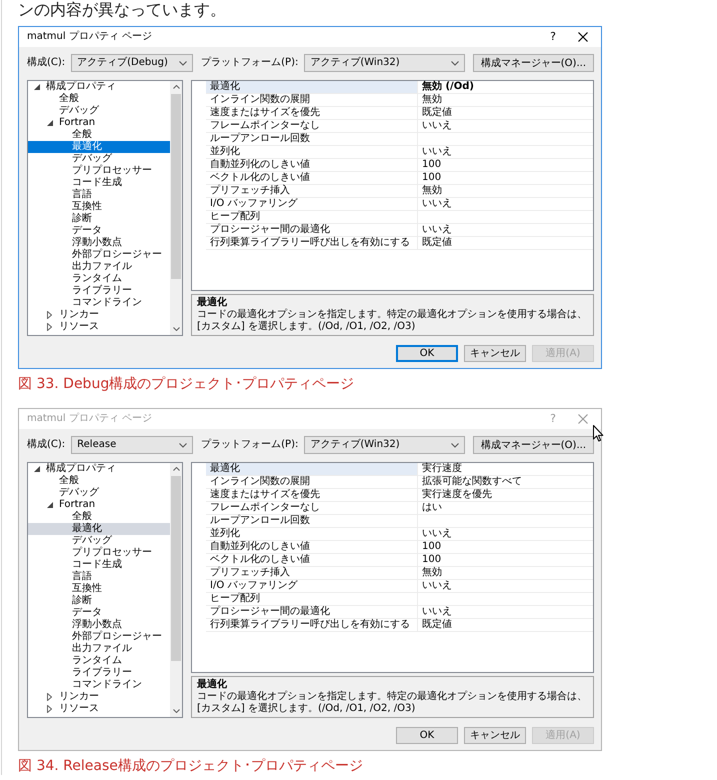 This screenshot has height=780, width=717. What do you see at coordinates (132, 63) in the screenshot?
I see `config-dropdown: アクティブ(Debug)` at bounding box center [132, 63].